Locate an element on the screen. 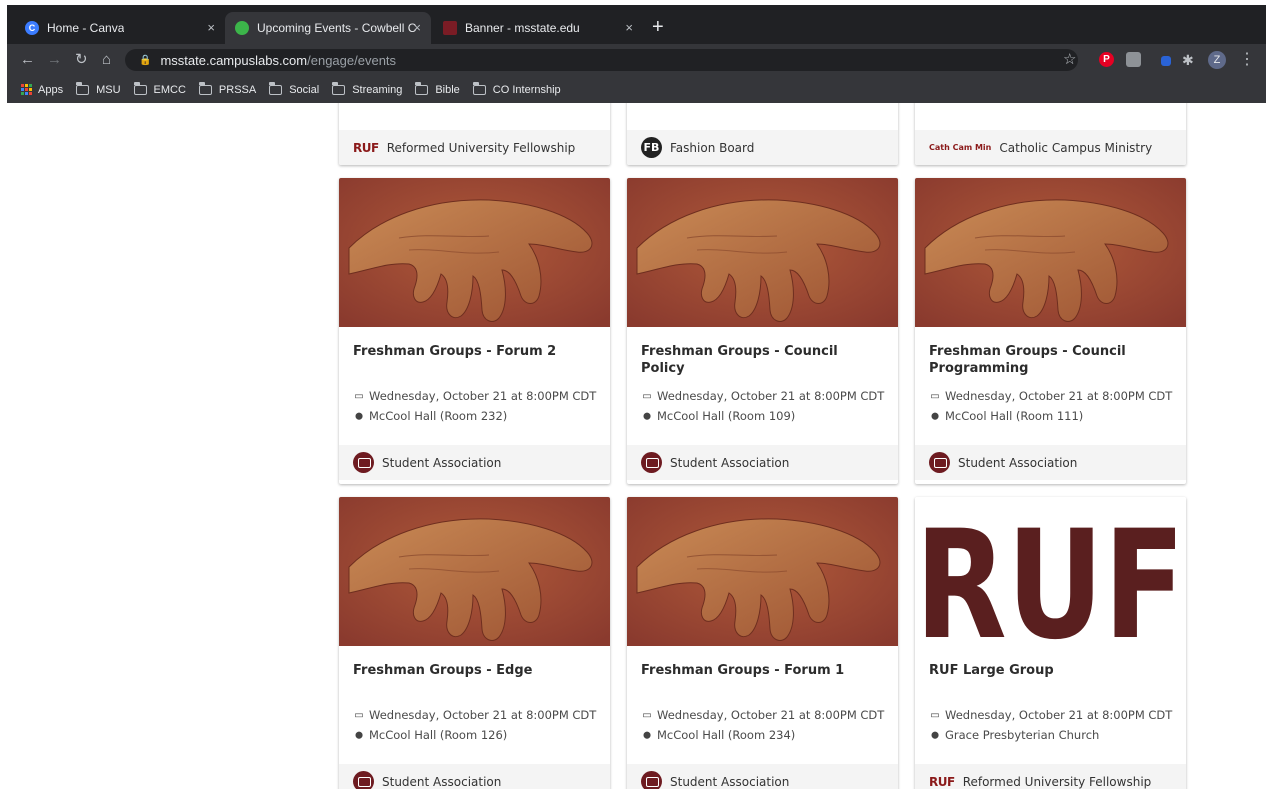 The height and width of the screenshot is (789, 1266). tab-banner-msstate: Banner - msstate.edu × is located at coordinates (538, 28).